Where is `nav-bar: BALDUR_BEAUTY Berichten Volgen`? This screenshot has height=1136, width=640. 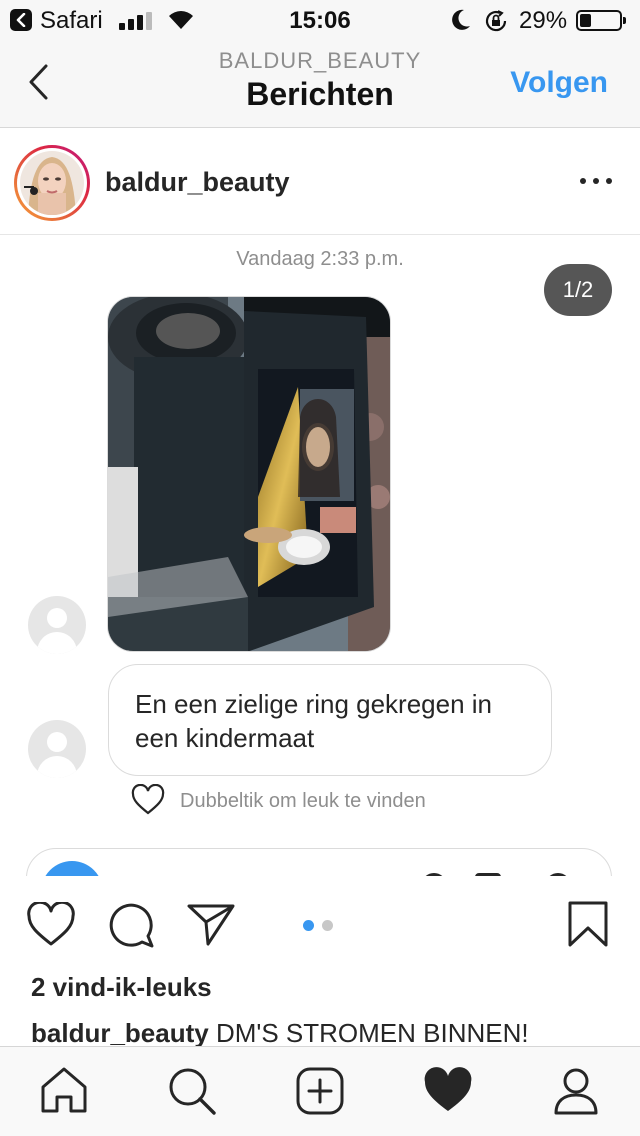
nav-bar: BALDUR_BEAUTY Berichten Volgen is located at coordinates (320, 84).